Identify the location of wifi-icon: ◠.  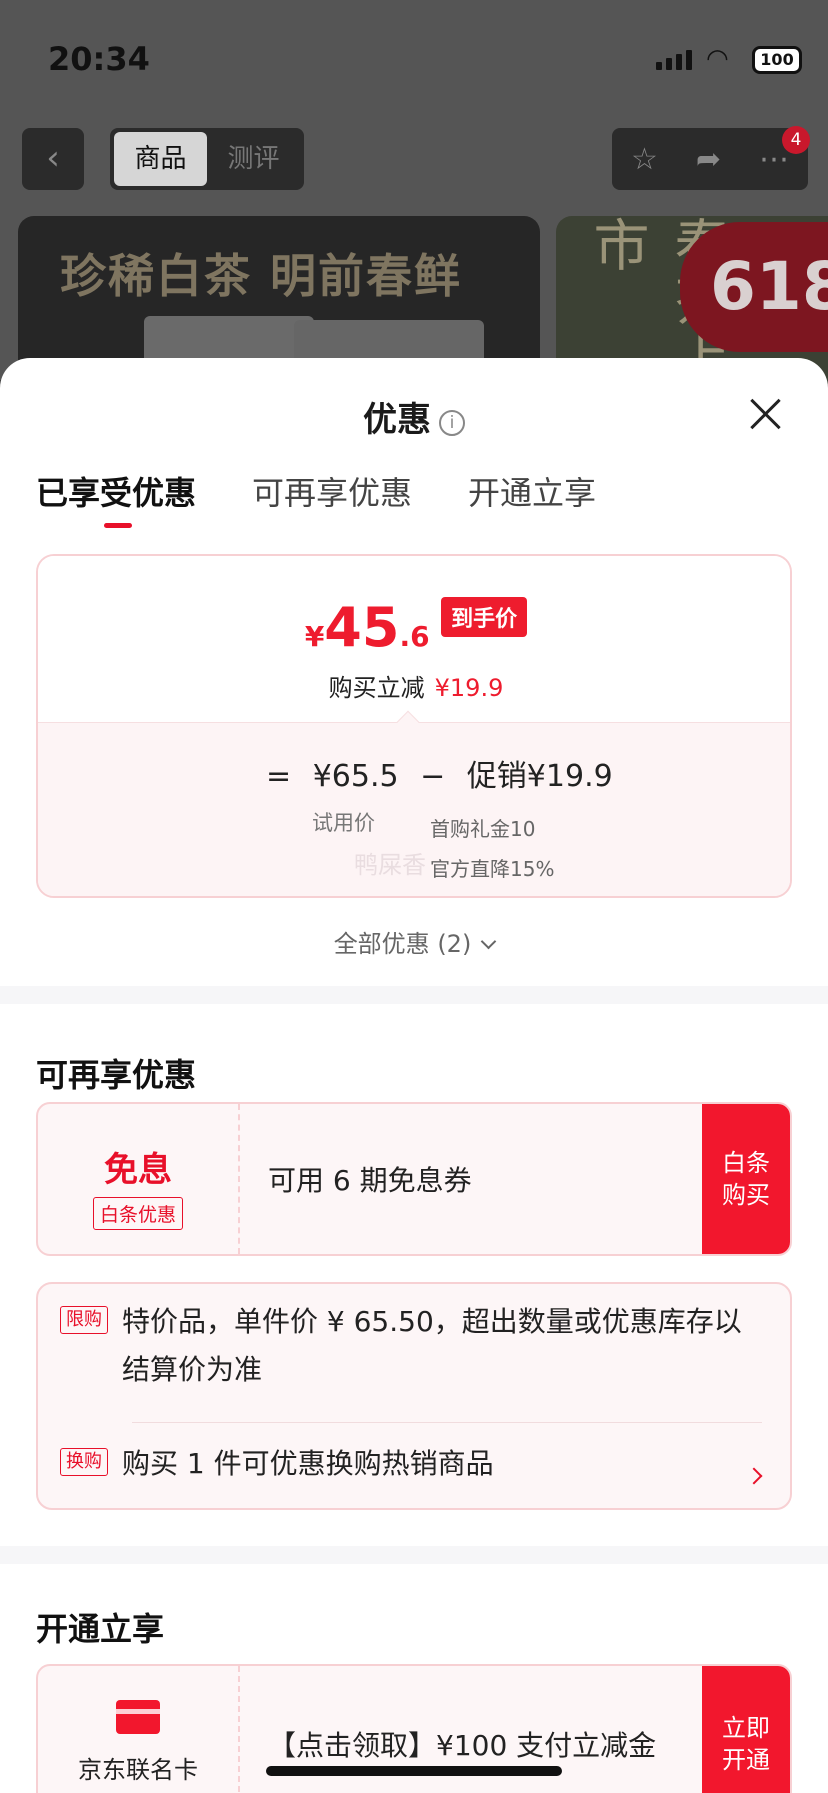
(717, 59).